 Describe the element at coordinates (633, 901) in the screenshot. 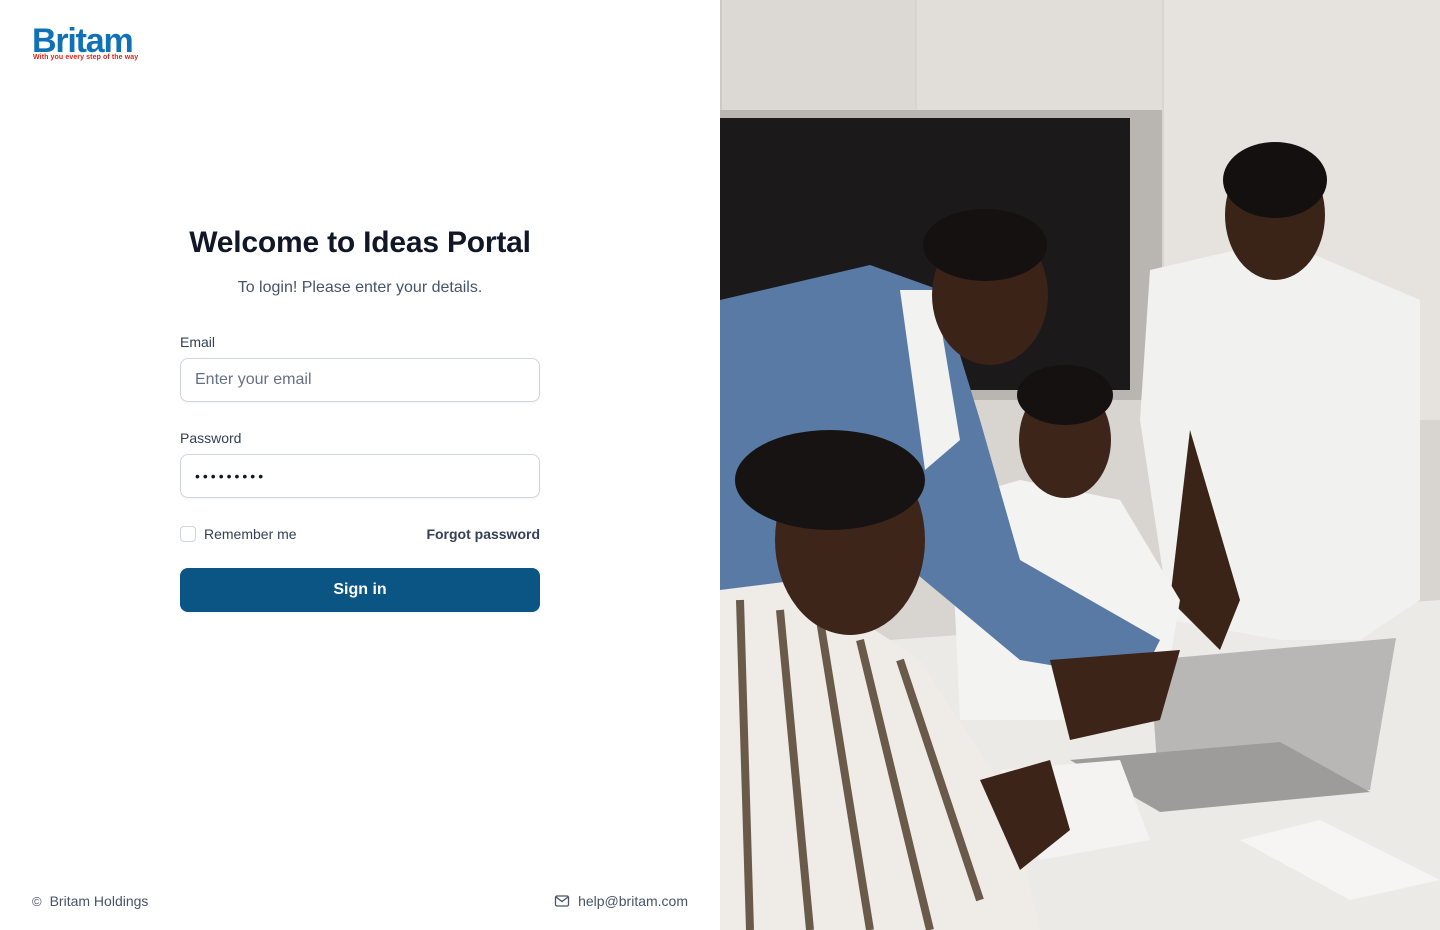

I see `contact-email: help@britam.com` at that location.